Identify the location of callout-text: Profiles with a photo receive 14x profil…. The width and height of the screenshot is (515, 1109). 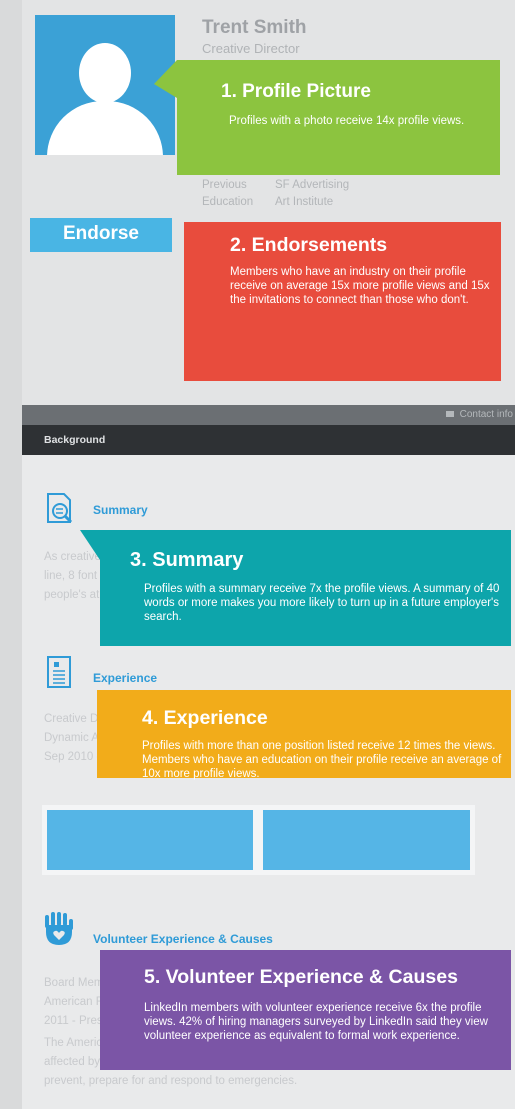
(347, 121).